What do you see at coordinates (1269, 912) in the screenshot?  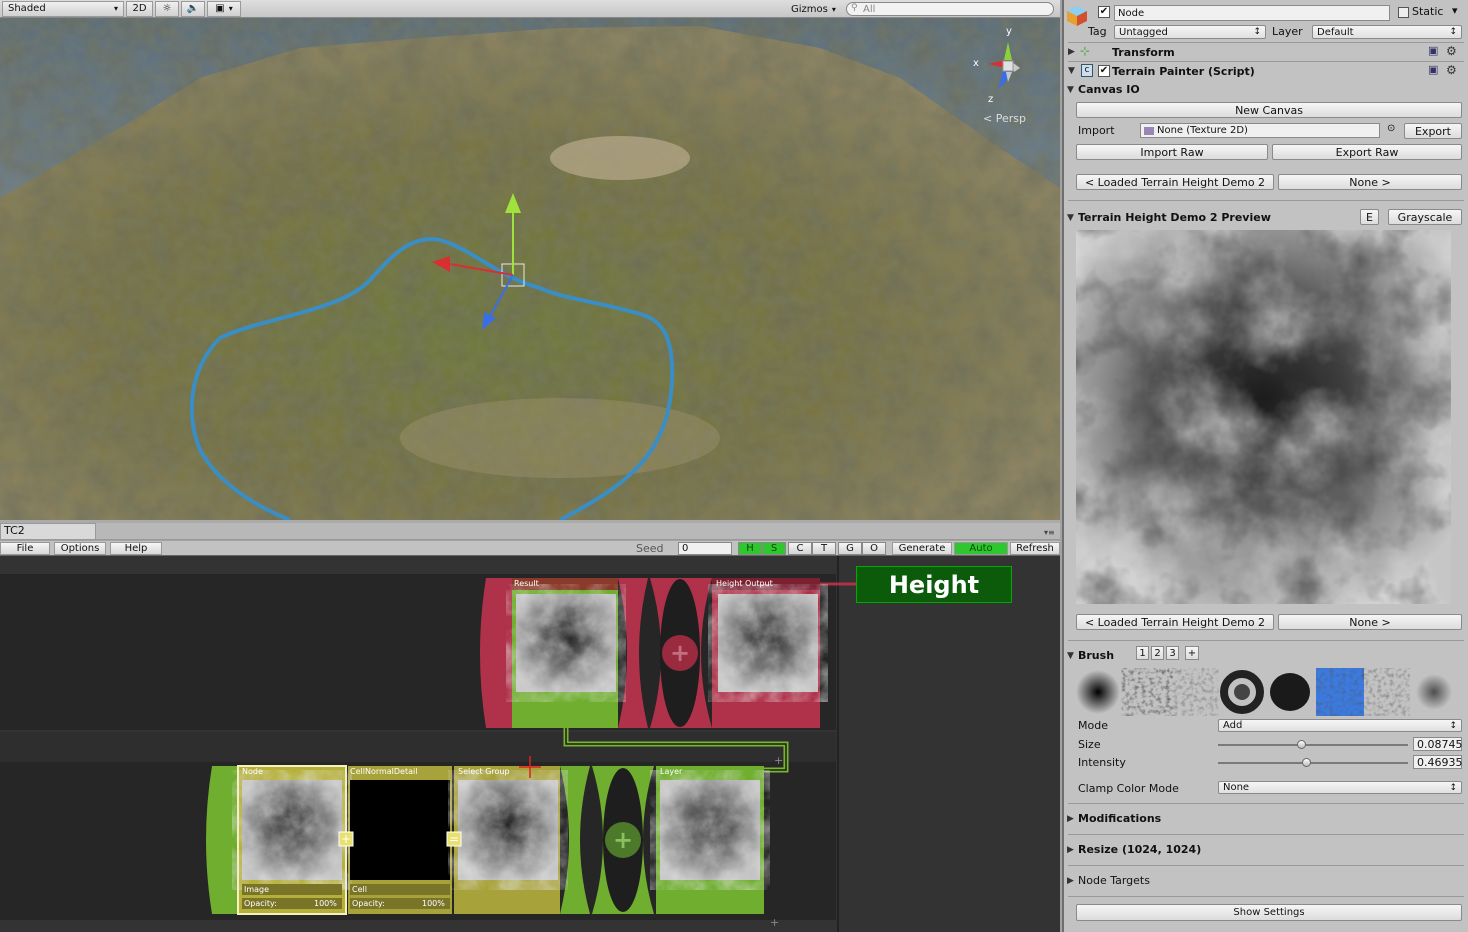 I see `show-settings-button: Show Settings` at bounding box center [1269, 912].